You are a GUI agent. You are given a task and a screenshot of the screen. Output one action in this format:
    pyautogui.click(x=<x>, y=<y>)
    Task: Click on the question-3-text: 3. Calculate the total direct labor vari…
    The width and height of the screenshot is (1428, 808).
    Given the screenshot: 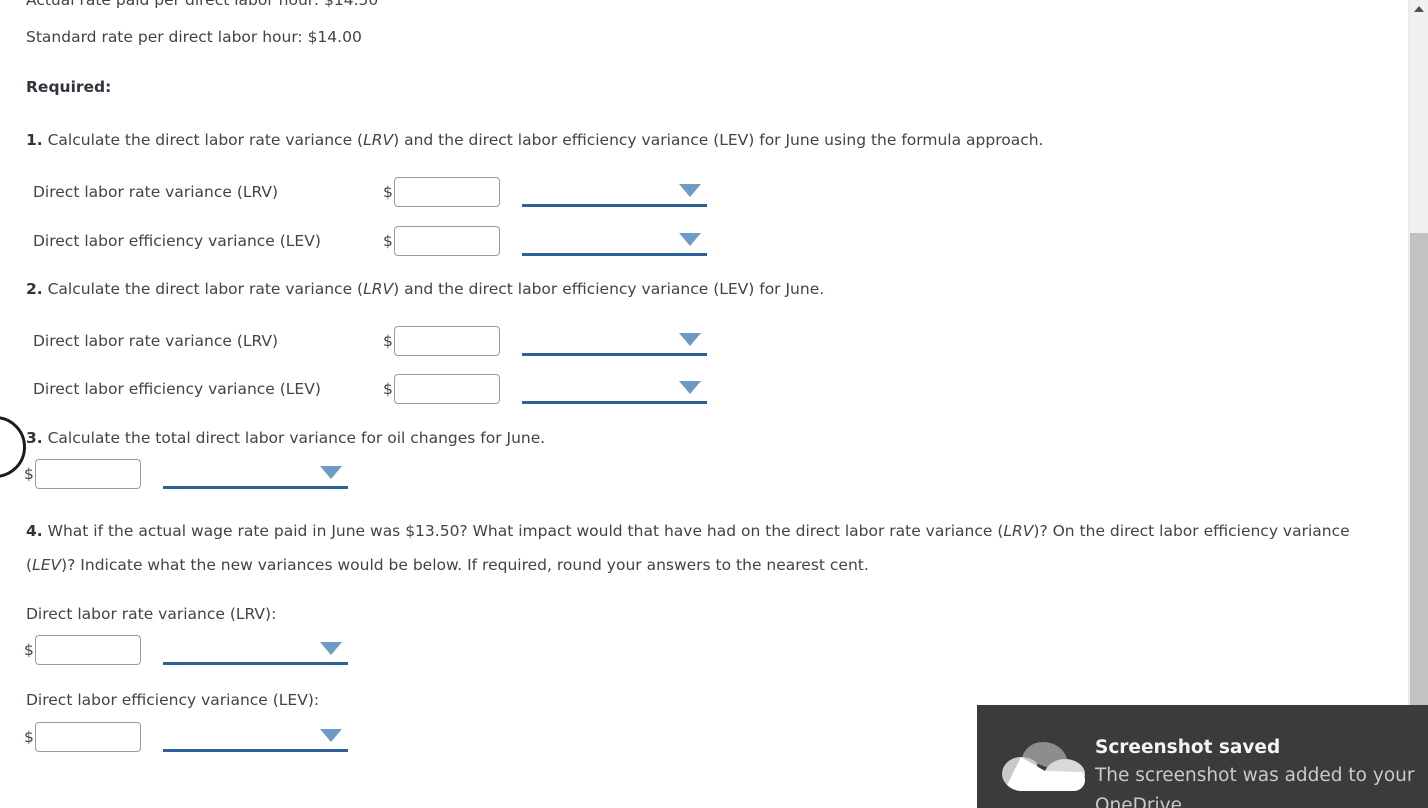 What is the action you would take?
    pyautogui.click(x=285, y=438)
    